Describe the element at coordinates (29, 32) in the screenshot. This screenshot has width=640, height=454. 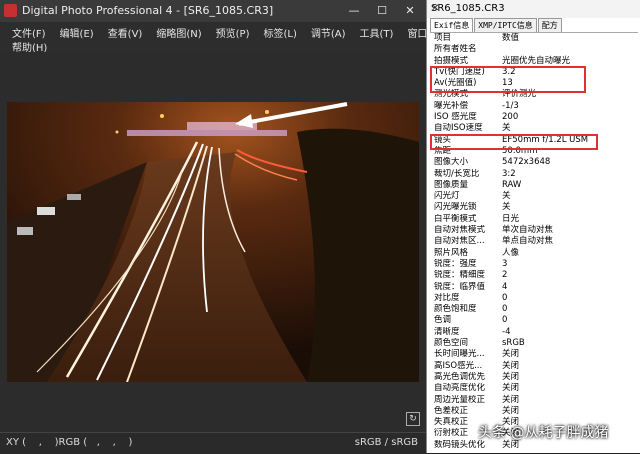
I see `menu-file: 文件(F)` at that location.